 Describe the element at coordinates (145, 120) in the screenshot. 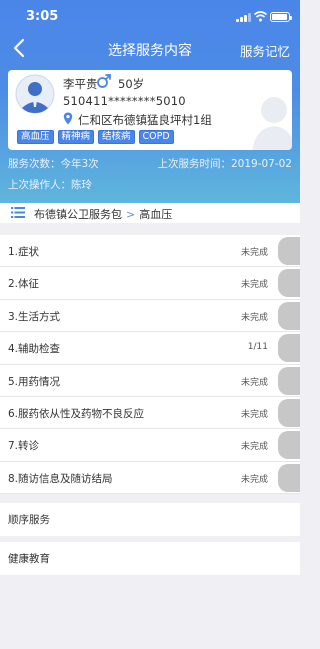

I see `patient-address: 仁和区布德镇猛良坪村1组` at that location.